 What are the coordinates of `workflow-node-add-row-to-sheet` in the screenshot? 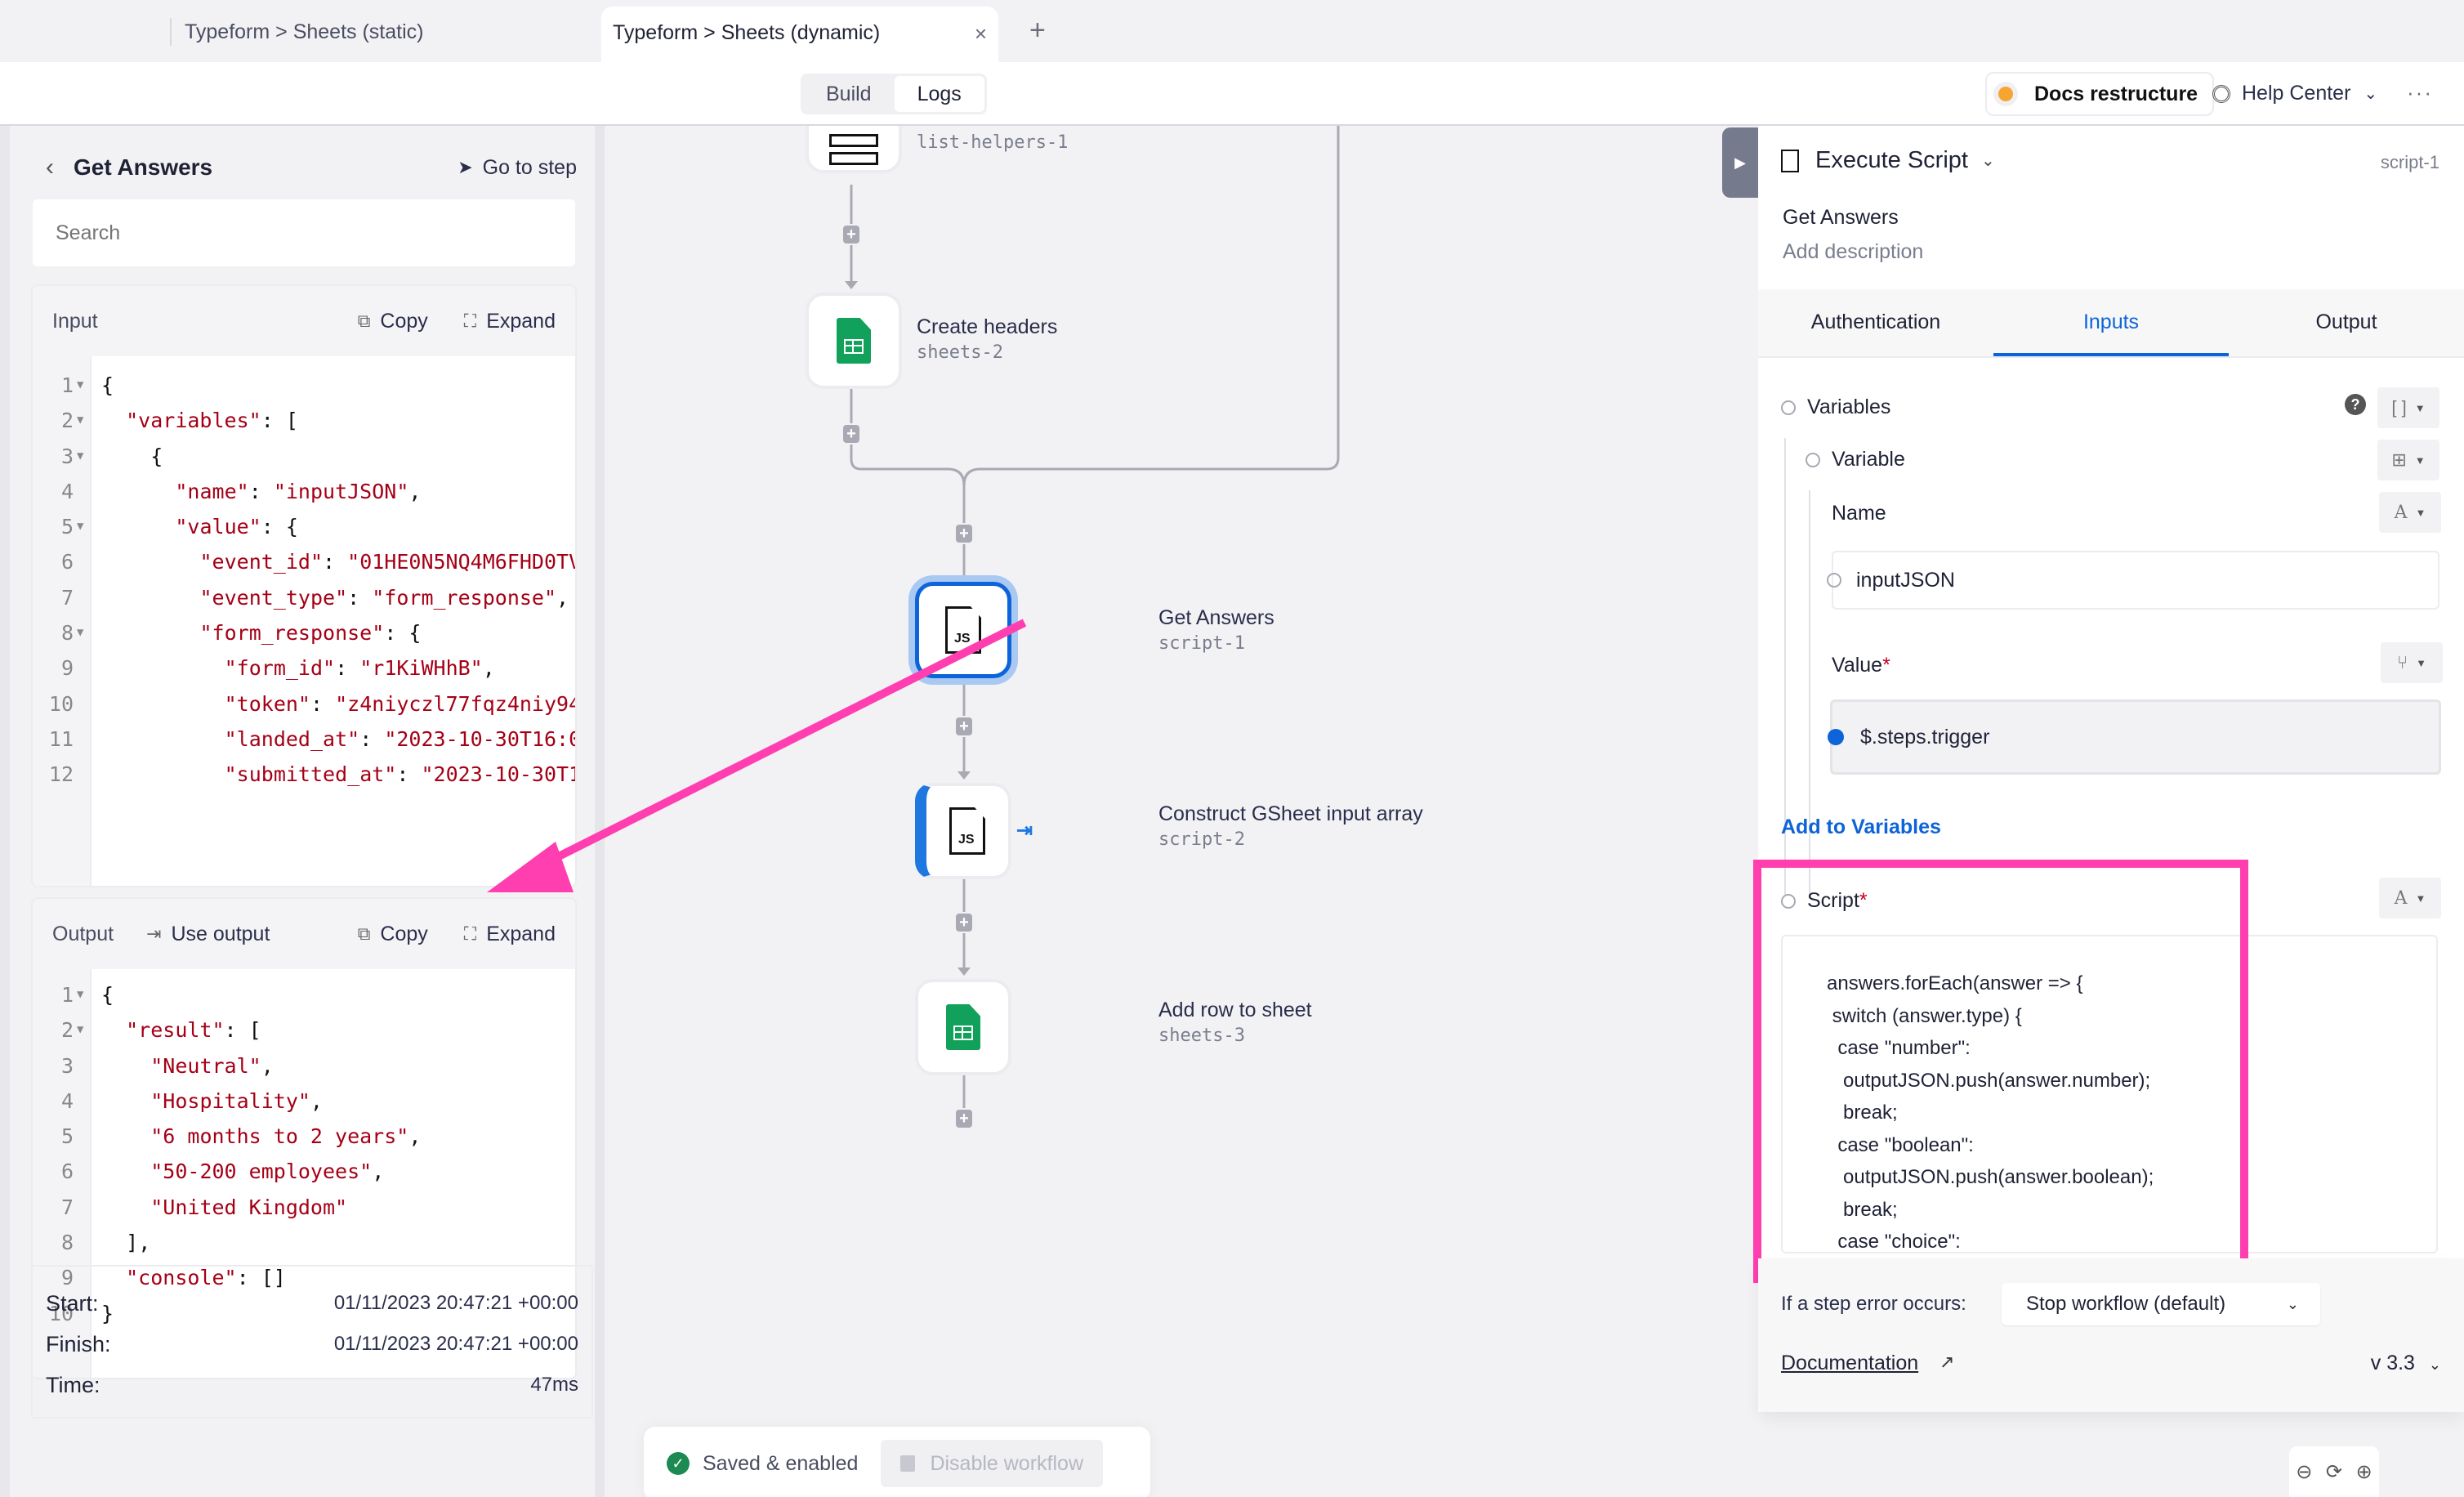 It's located at (963, 1027).